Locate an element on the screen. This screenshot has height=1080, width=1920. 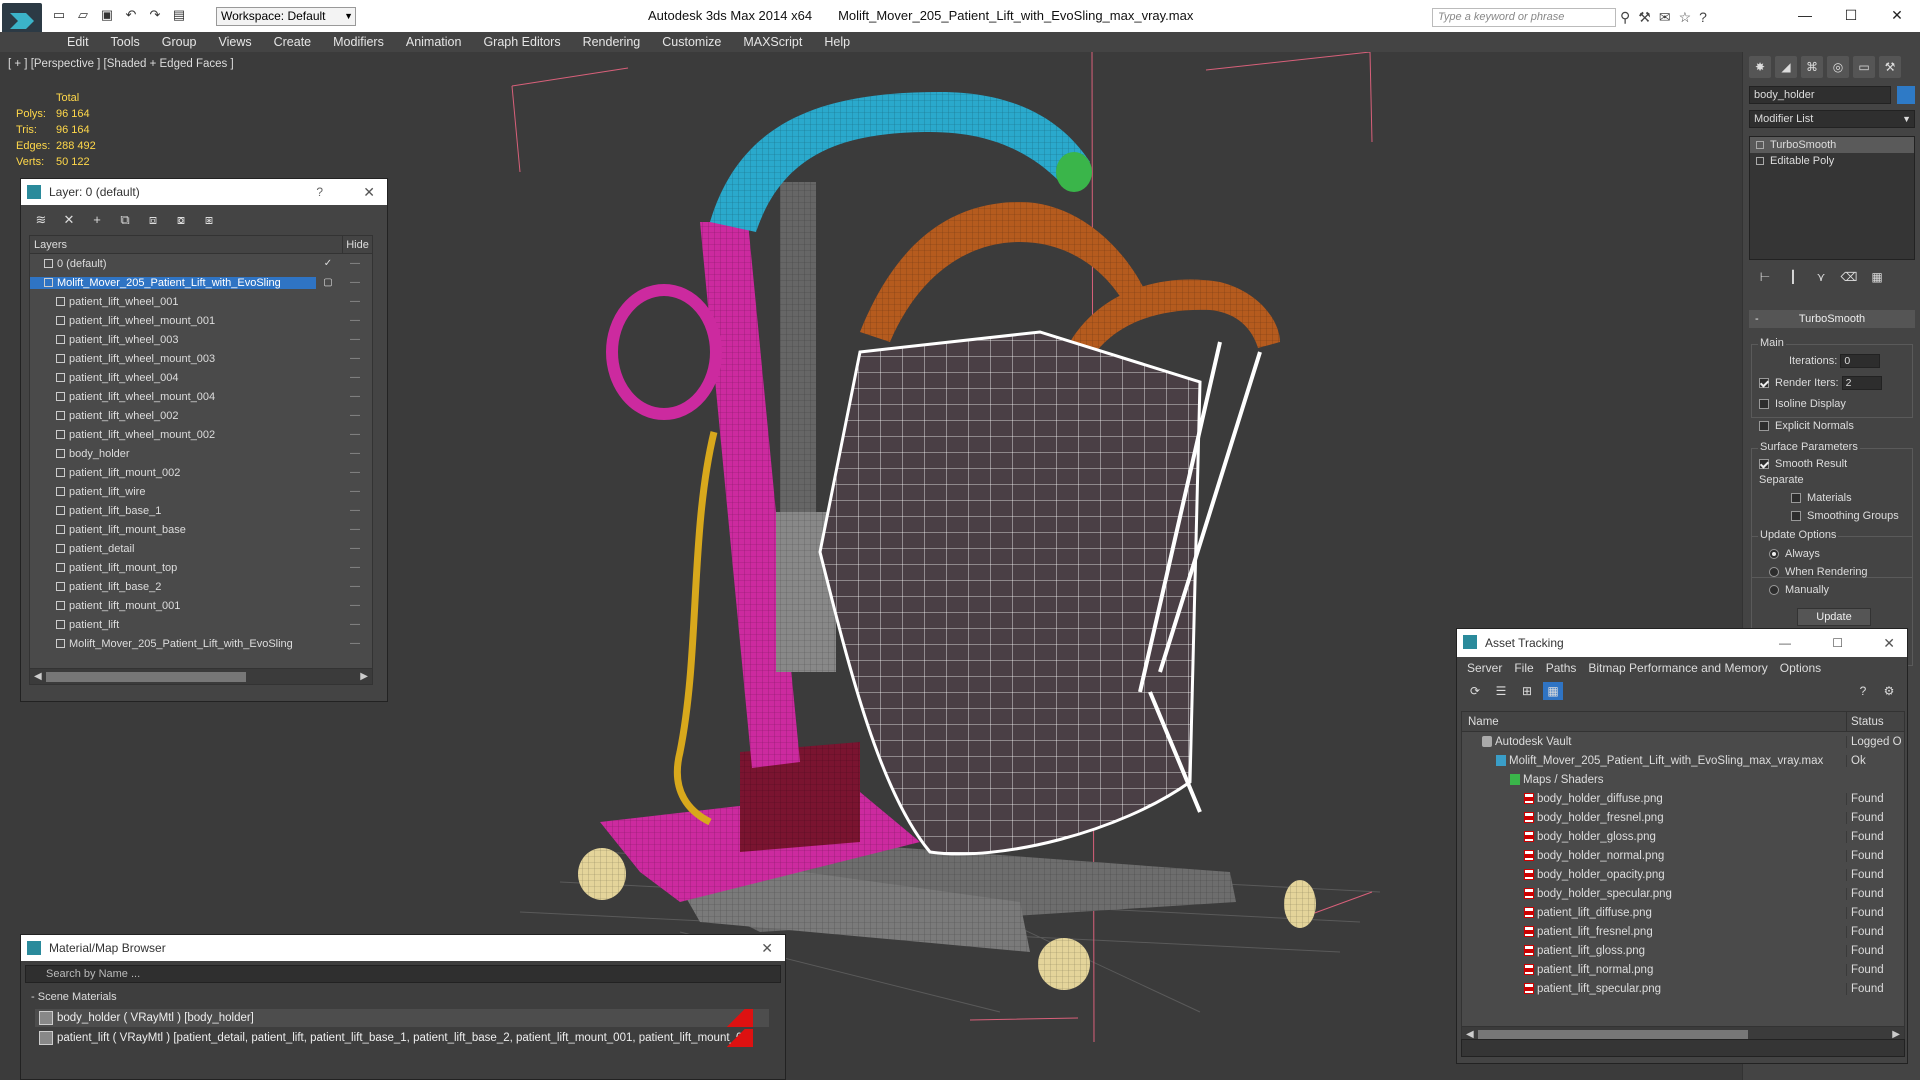
menu-maxscript: MAXScript is located at coordinates (772, 42).